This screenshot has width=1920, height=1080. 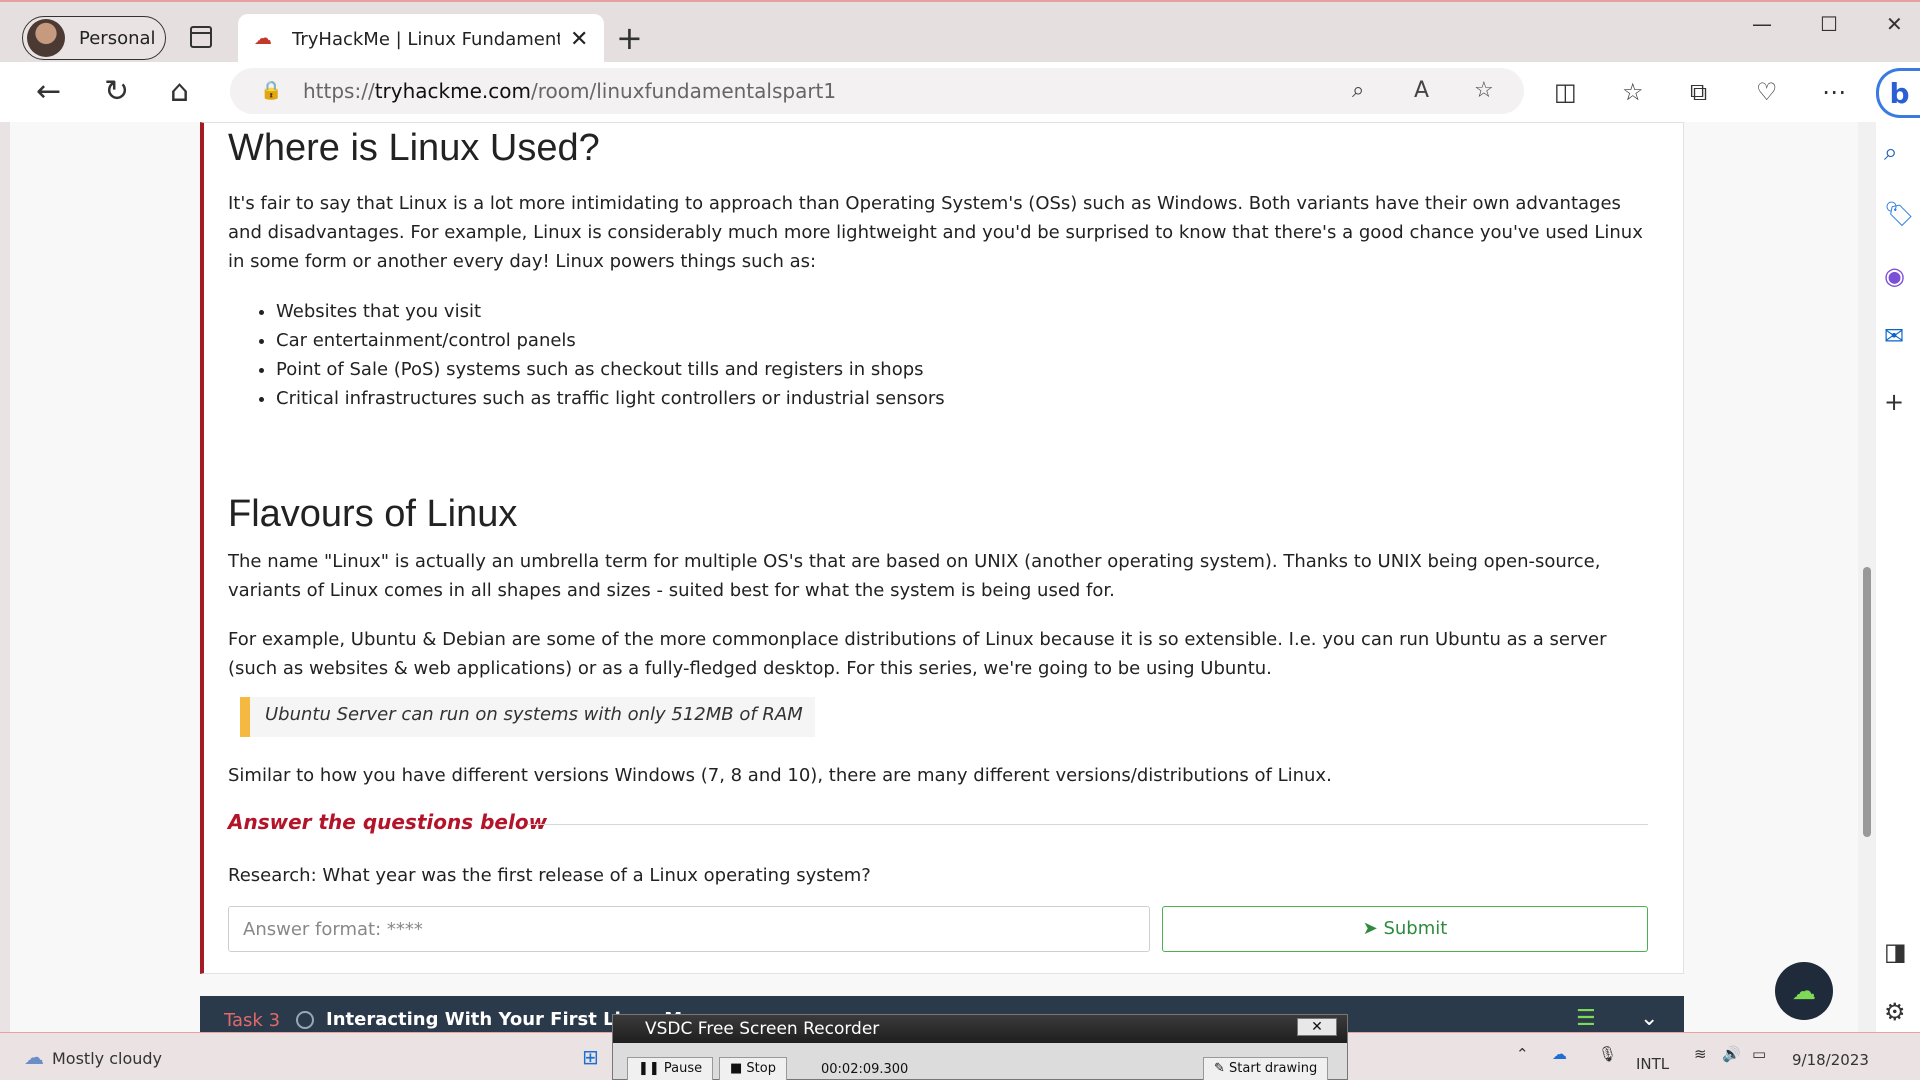 I want to click on search-icon: ⌕, so click(x=1890, y=152).